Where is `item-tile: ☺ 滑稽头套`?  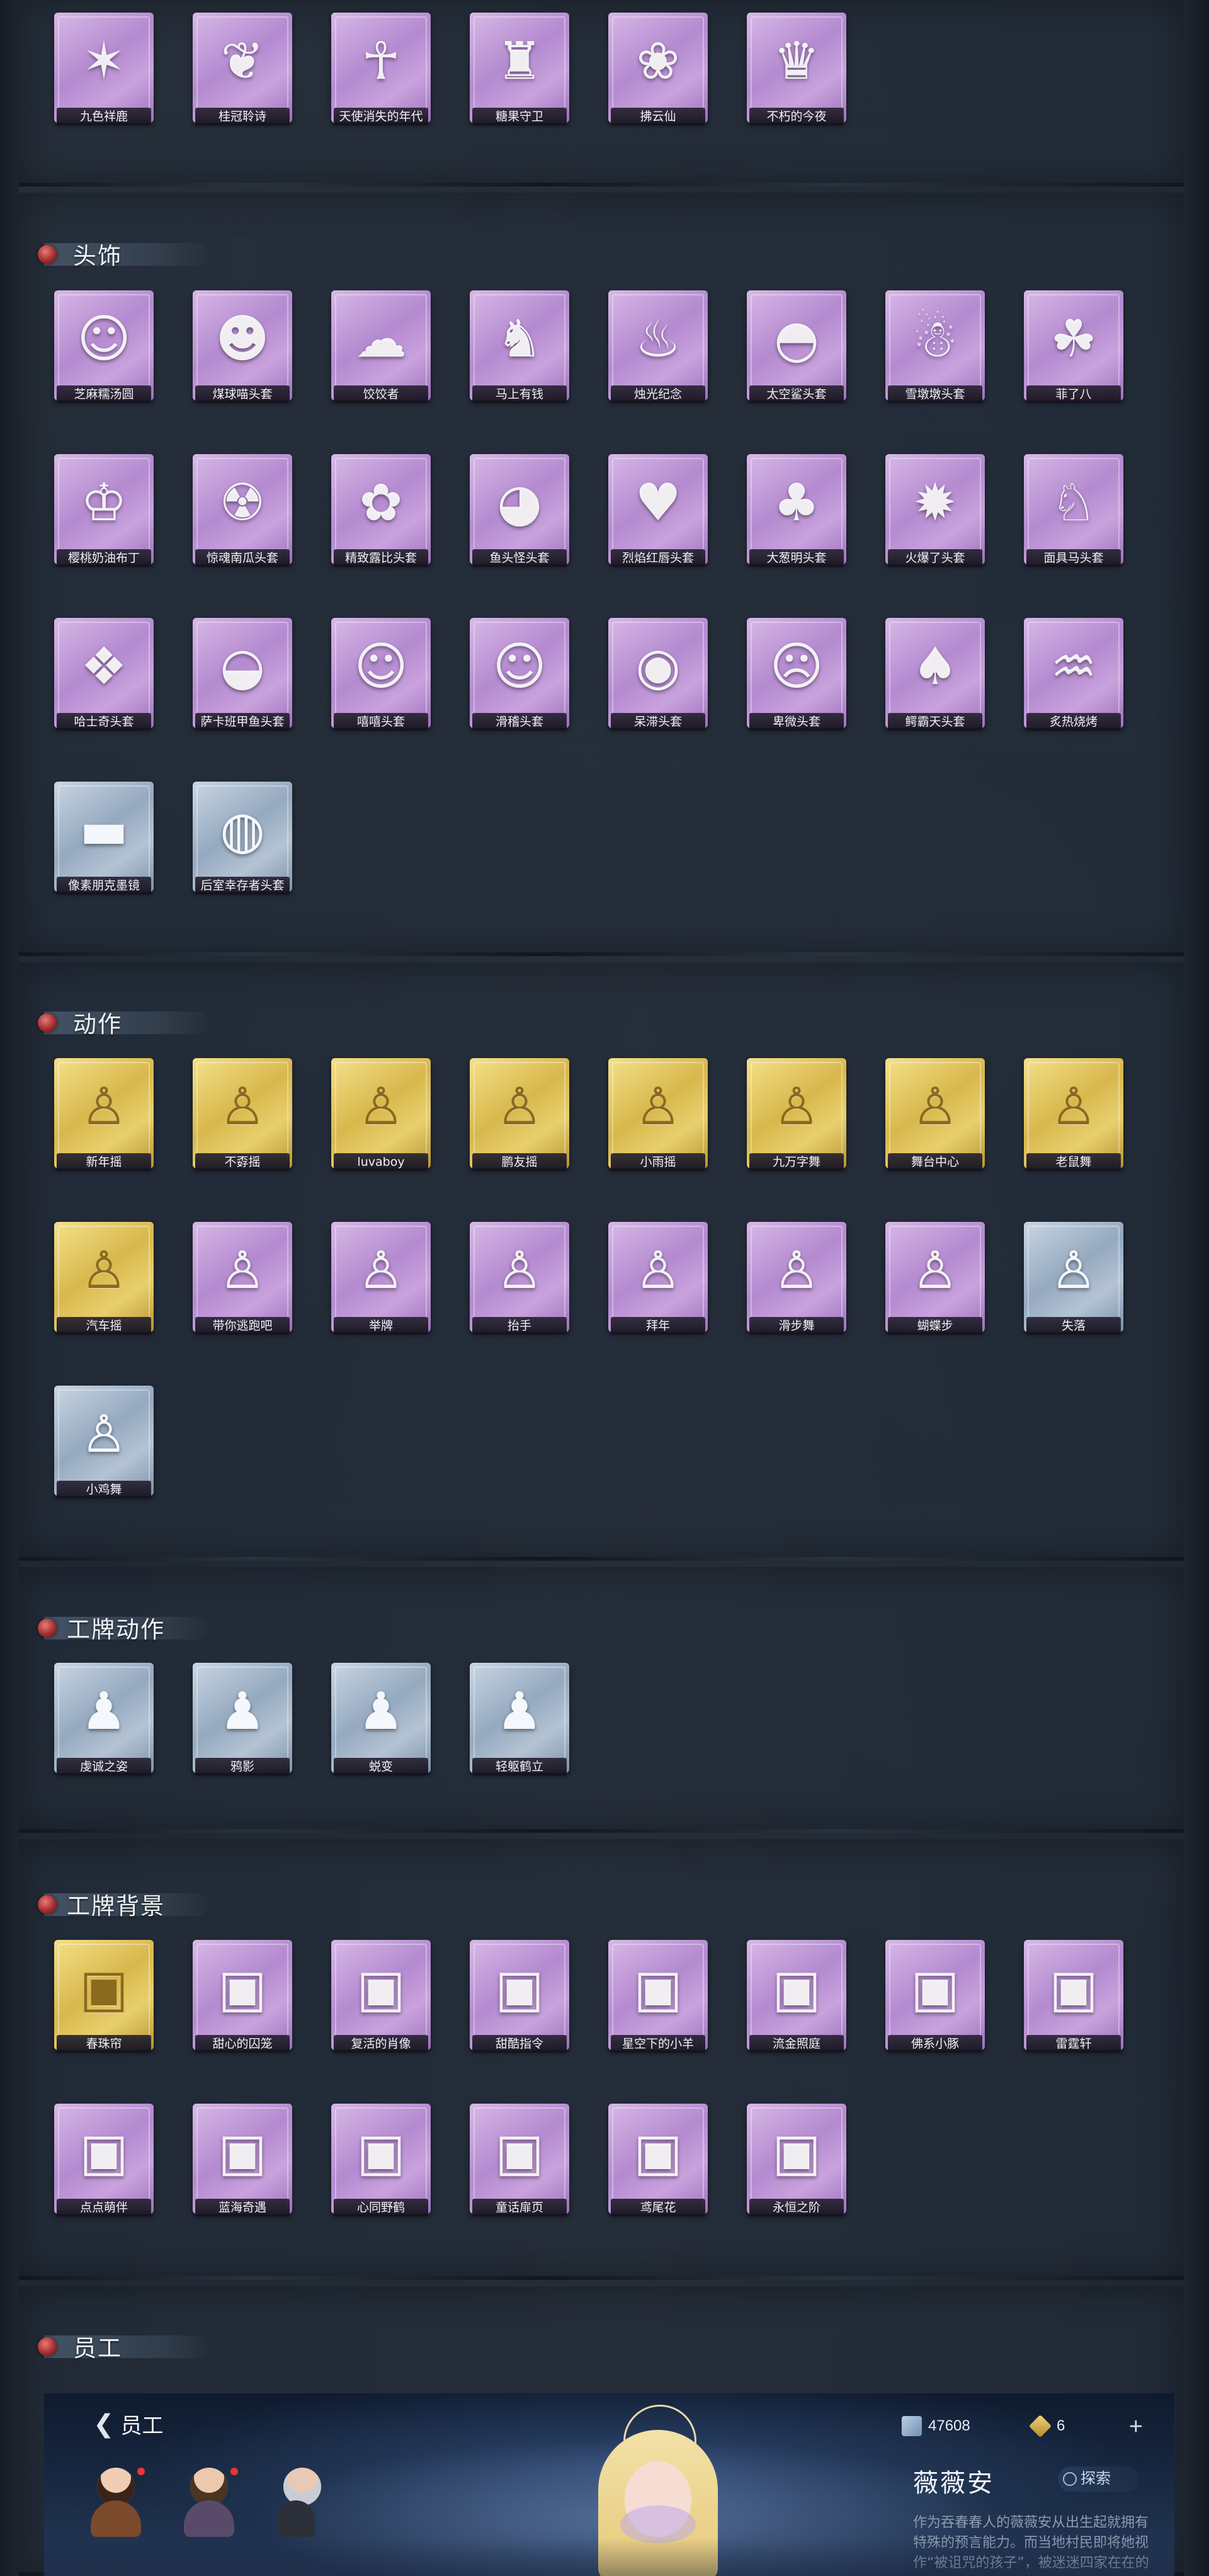
item-tile: ☺ 滑稽头套 is located at coordinates (519, 681).